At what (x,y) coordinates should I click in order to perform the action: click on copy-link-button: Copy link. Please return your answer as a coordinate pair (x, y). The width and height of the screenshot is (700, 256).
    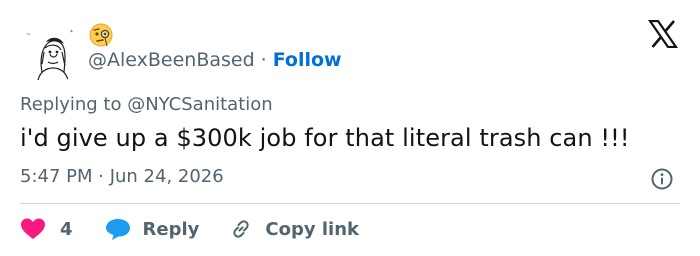
    Looking at the image, I should click on (294, 229).